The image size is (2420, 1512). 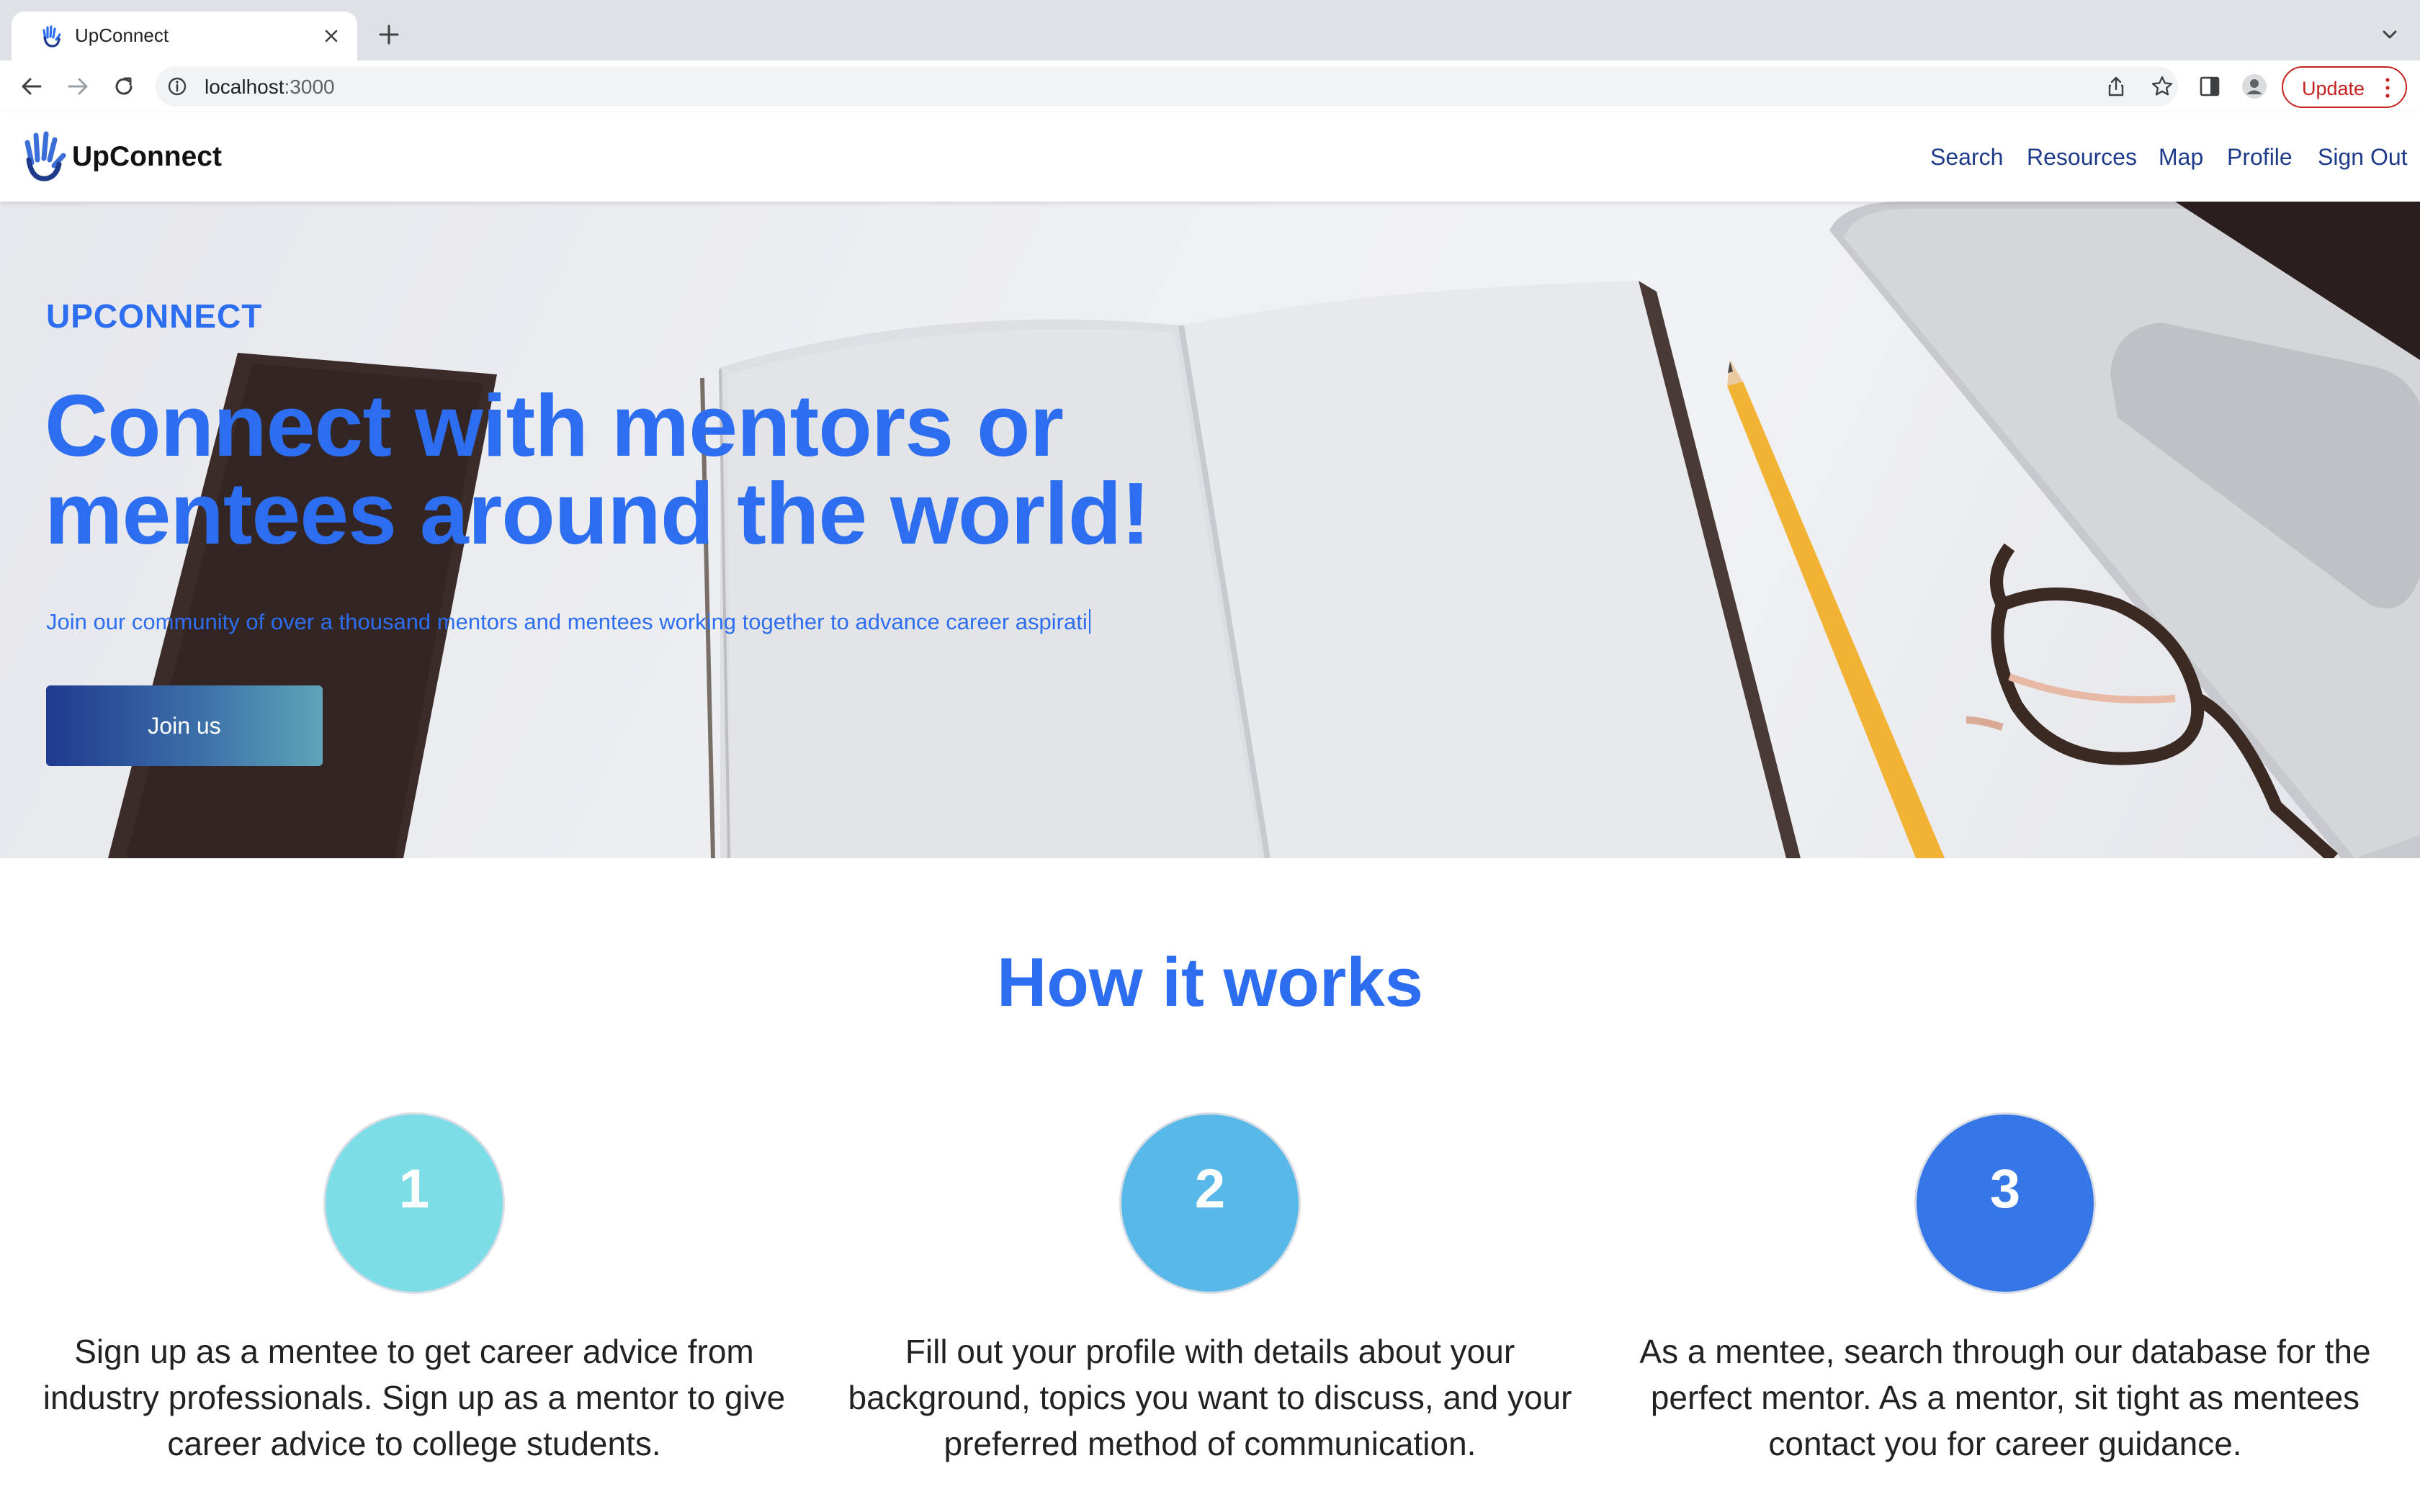 I want to click on chevron-down-icon, so click(x=2389, y=34).